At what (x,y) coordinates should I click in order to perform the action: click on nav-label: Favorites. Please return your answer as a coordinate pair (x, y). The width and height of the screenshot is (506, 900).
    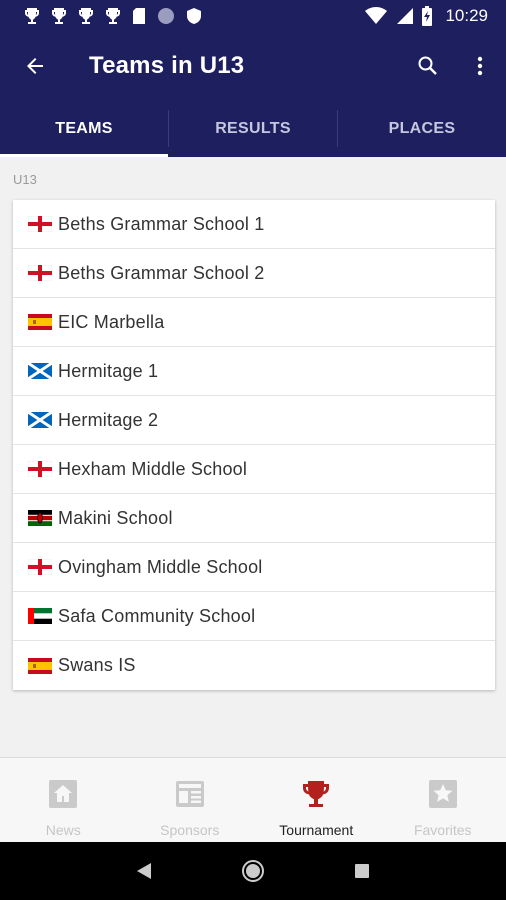
    Looking at the image, I should click on (442, 830).